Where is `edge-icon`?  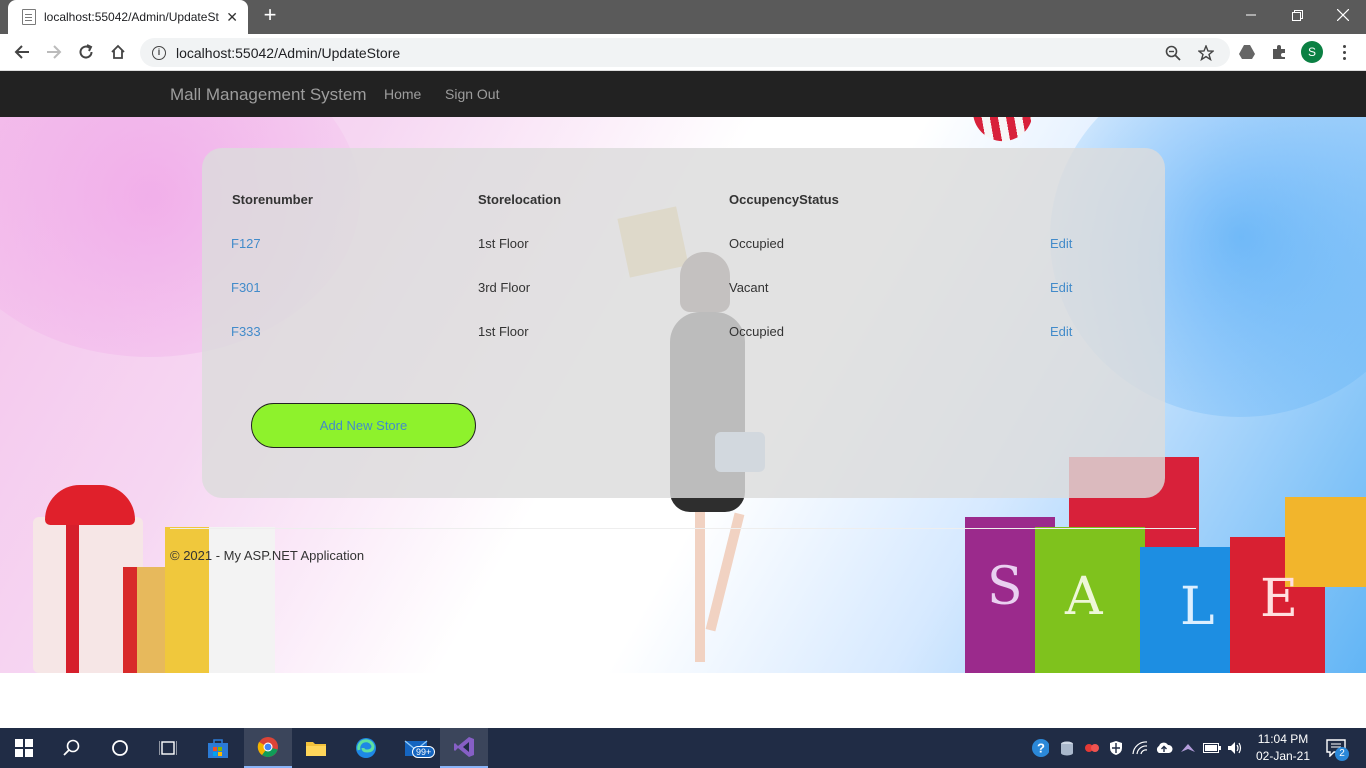 edge-icon is located at coordinates (366, 748).